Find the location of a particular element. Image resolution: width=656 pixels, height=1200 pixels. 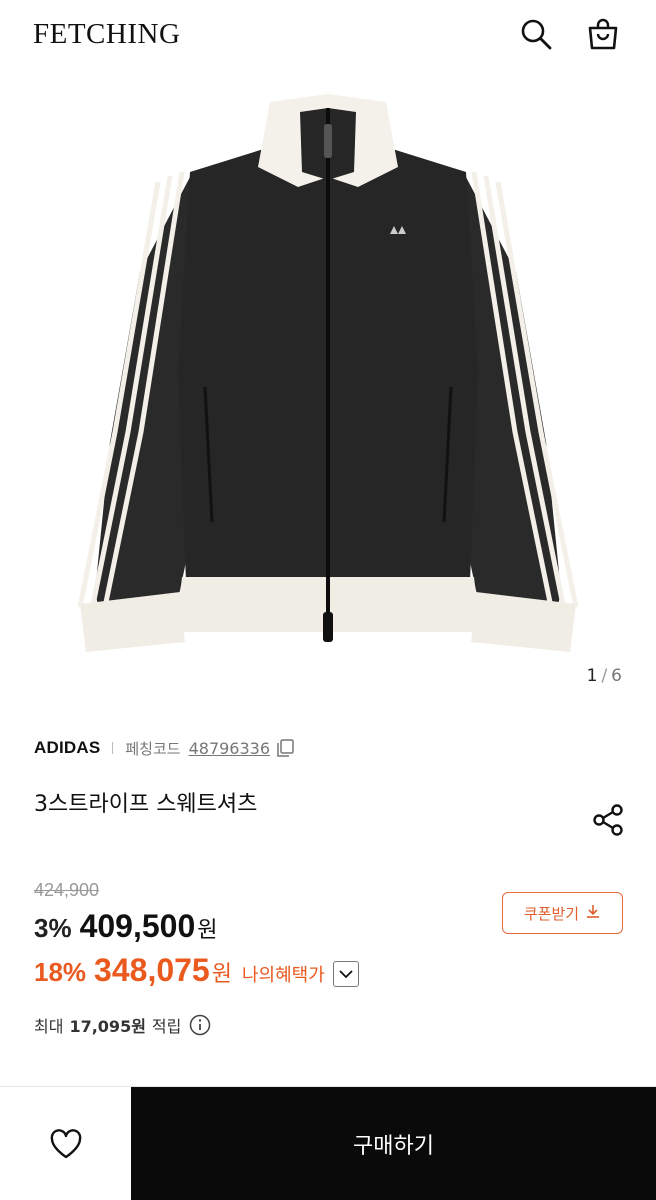

benefit-label: 나의혜택가 is located at coordinates (283, 975).